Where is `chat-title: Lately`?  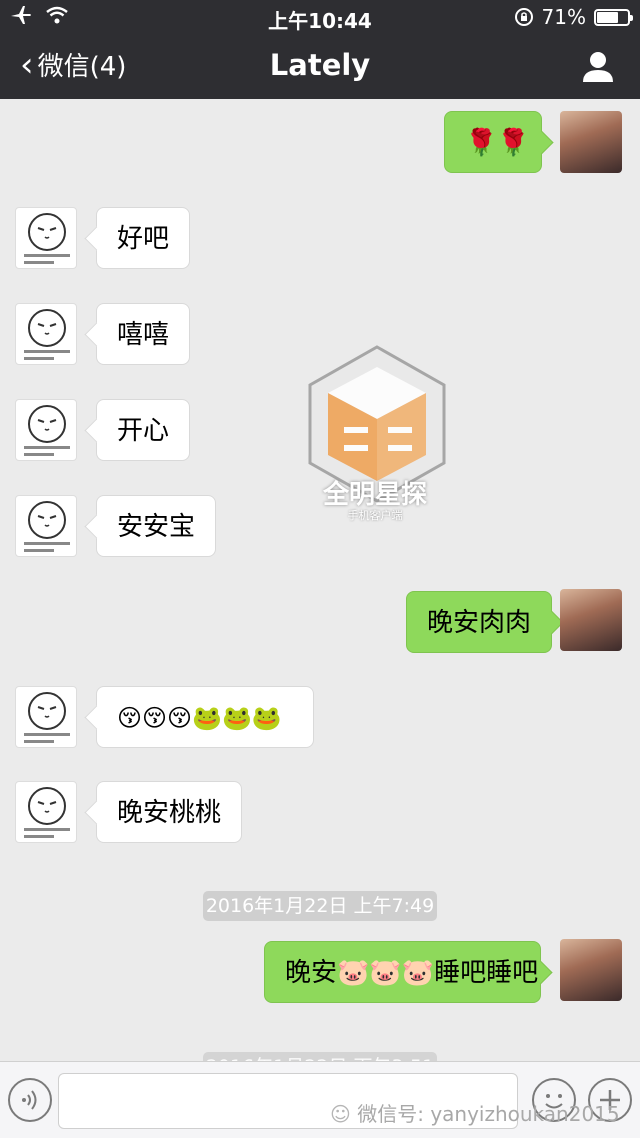
chat-title: Lately is located at coordinates (320, 65).